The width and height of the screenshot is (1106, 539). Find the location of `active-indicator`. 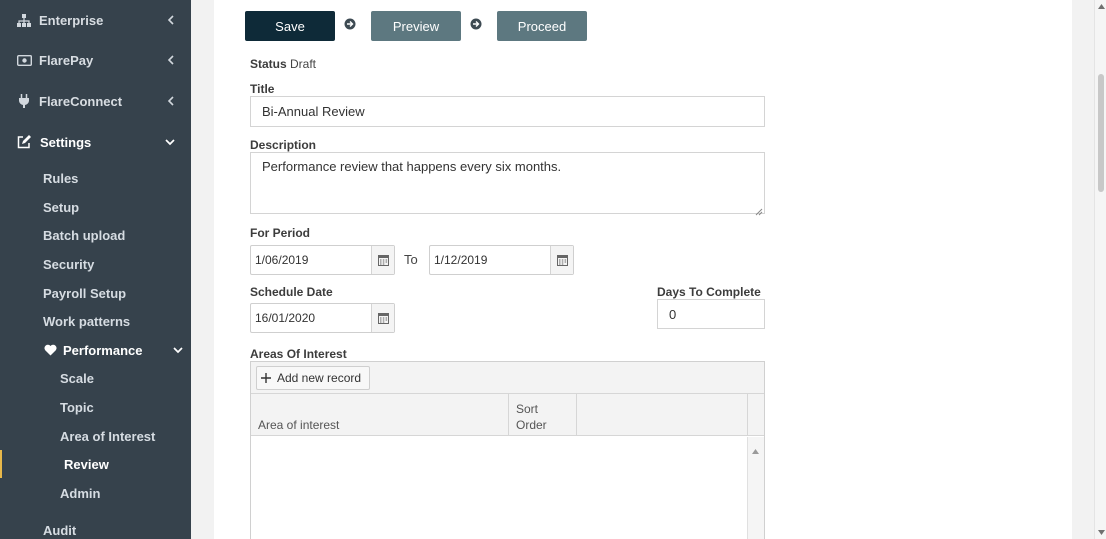

active-indicator is located at coordinates (1, 464).